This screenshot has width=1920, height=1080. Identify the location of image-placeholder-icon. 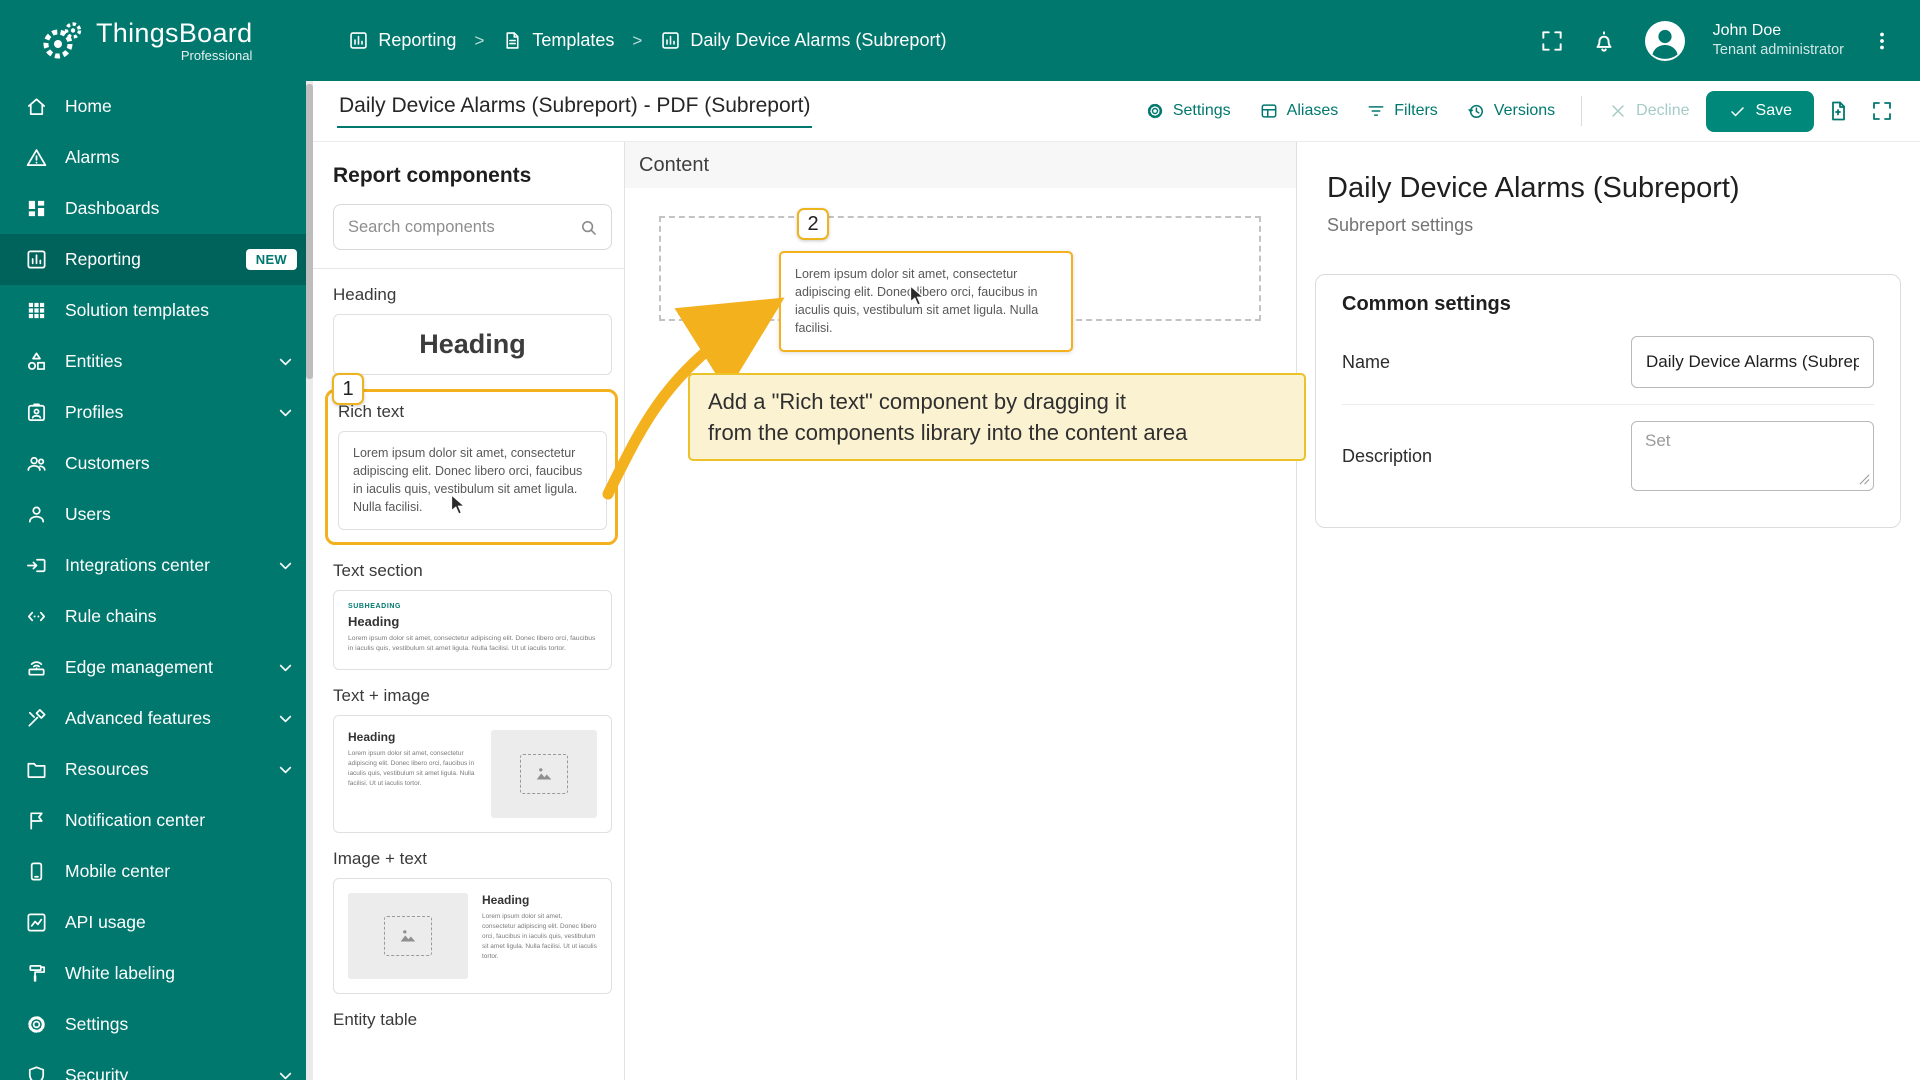
(544, 773).